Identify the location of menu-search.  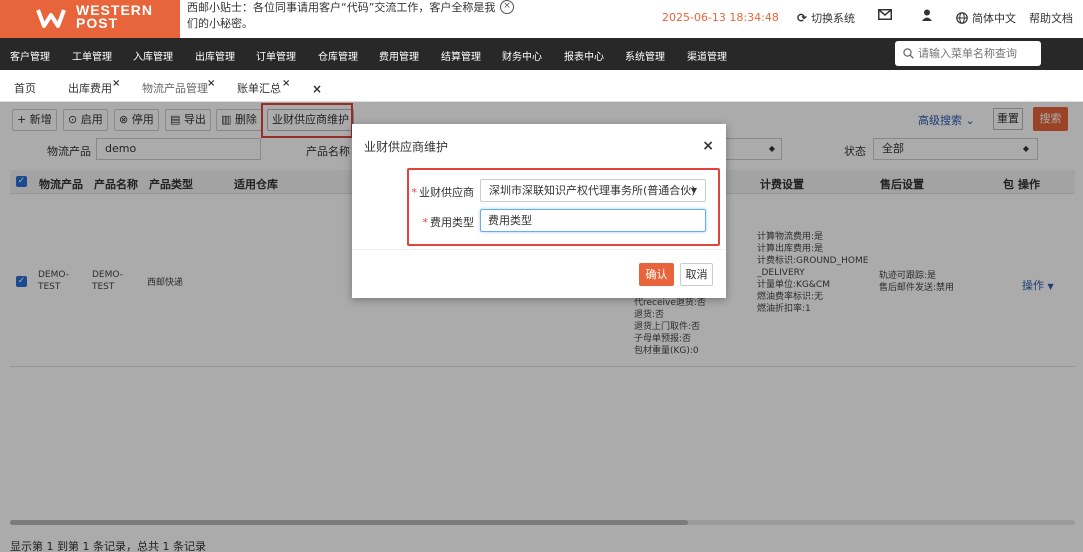
(968, 53).